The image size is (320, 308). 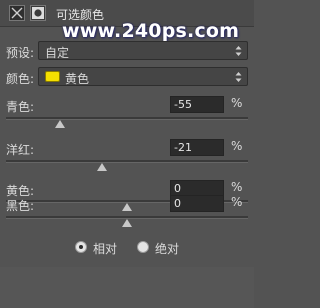 What do you see at coordinates (17, 13) in the screenshot?
I see `adjustment-layer-icon` at bounding box center [17, 13].